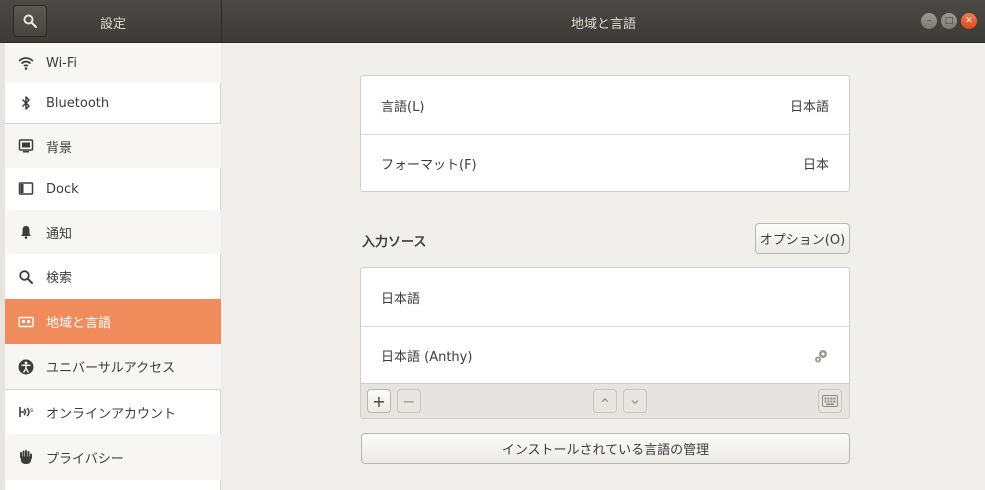 The height and width of the screenshot is (490, 985). I want to click on keyboard-layout-button, so click(830, 401).